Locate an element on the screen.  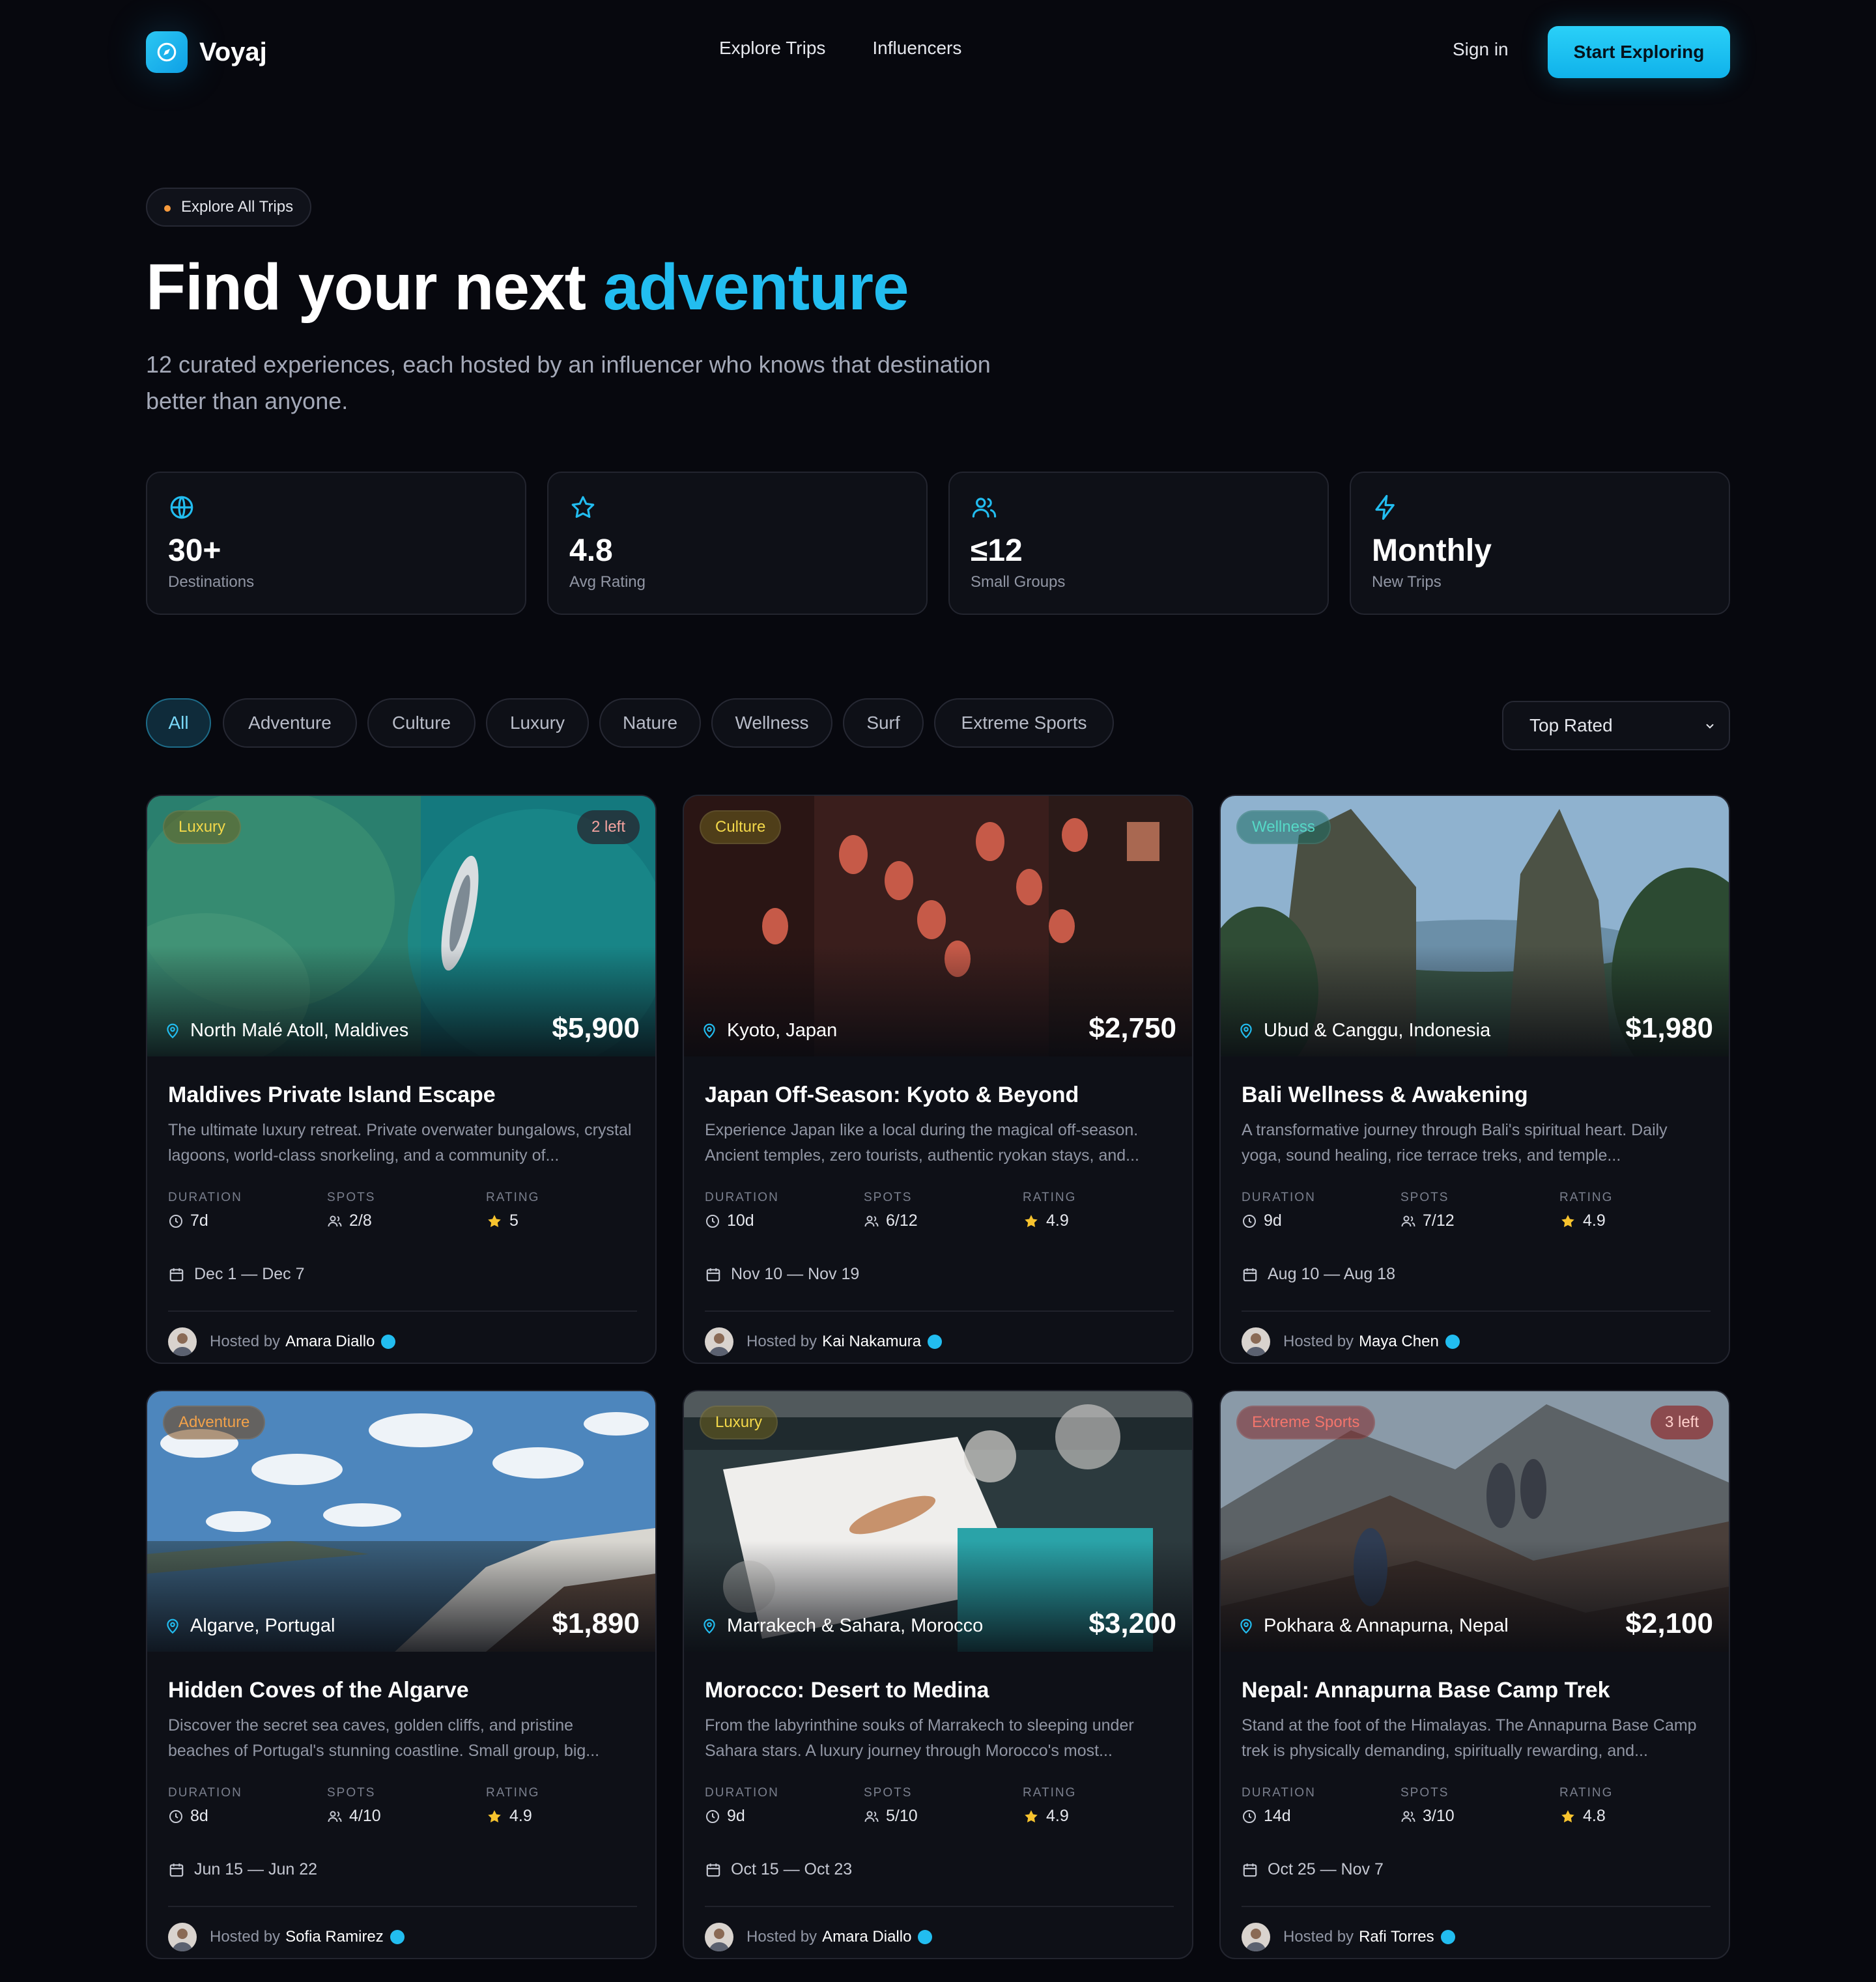
dates-text: Oct 25 — Nov 7 is located at coordinates (1326, 1869).